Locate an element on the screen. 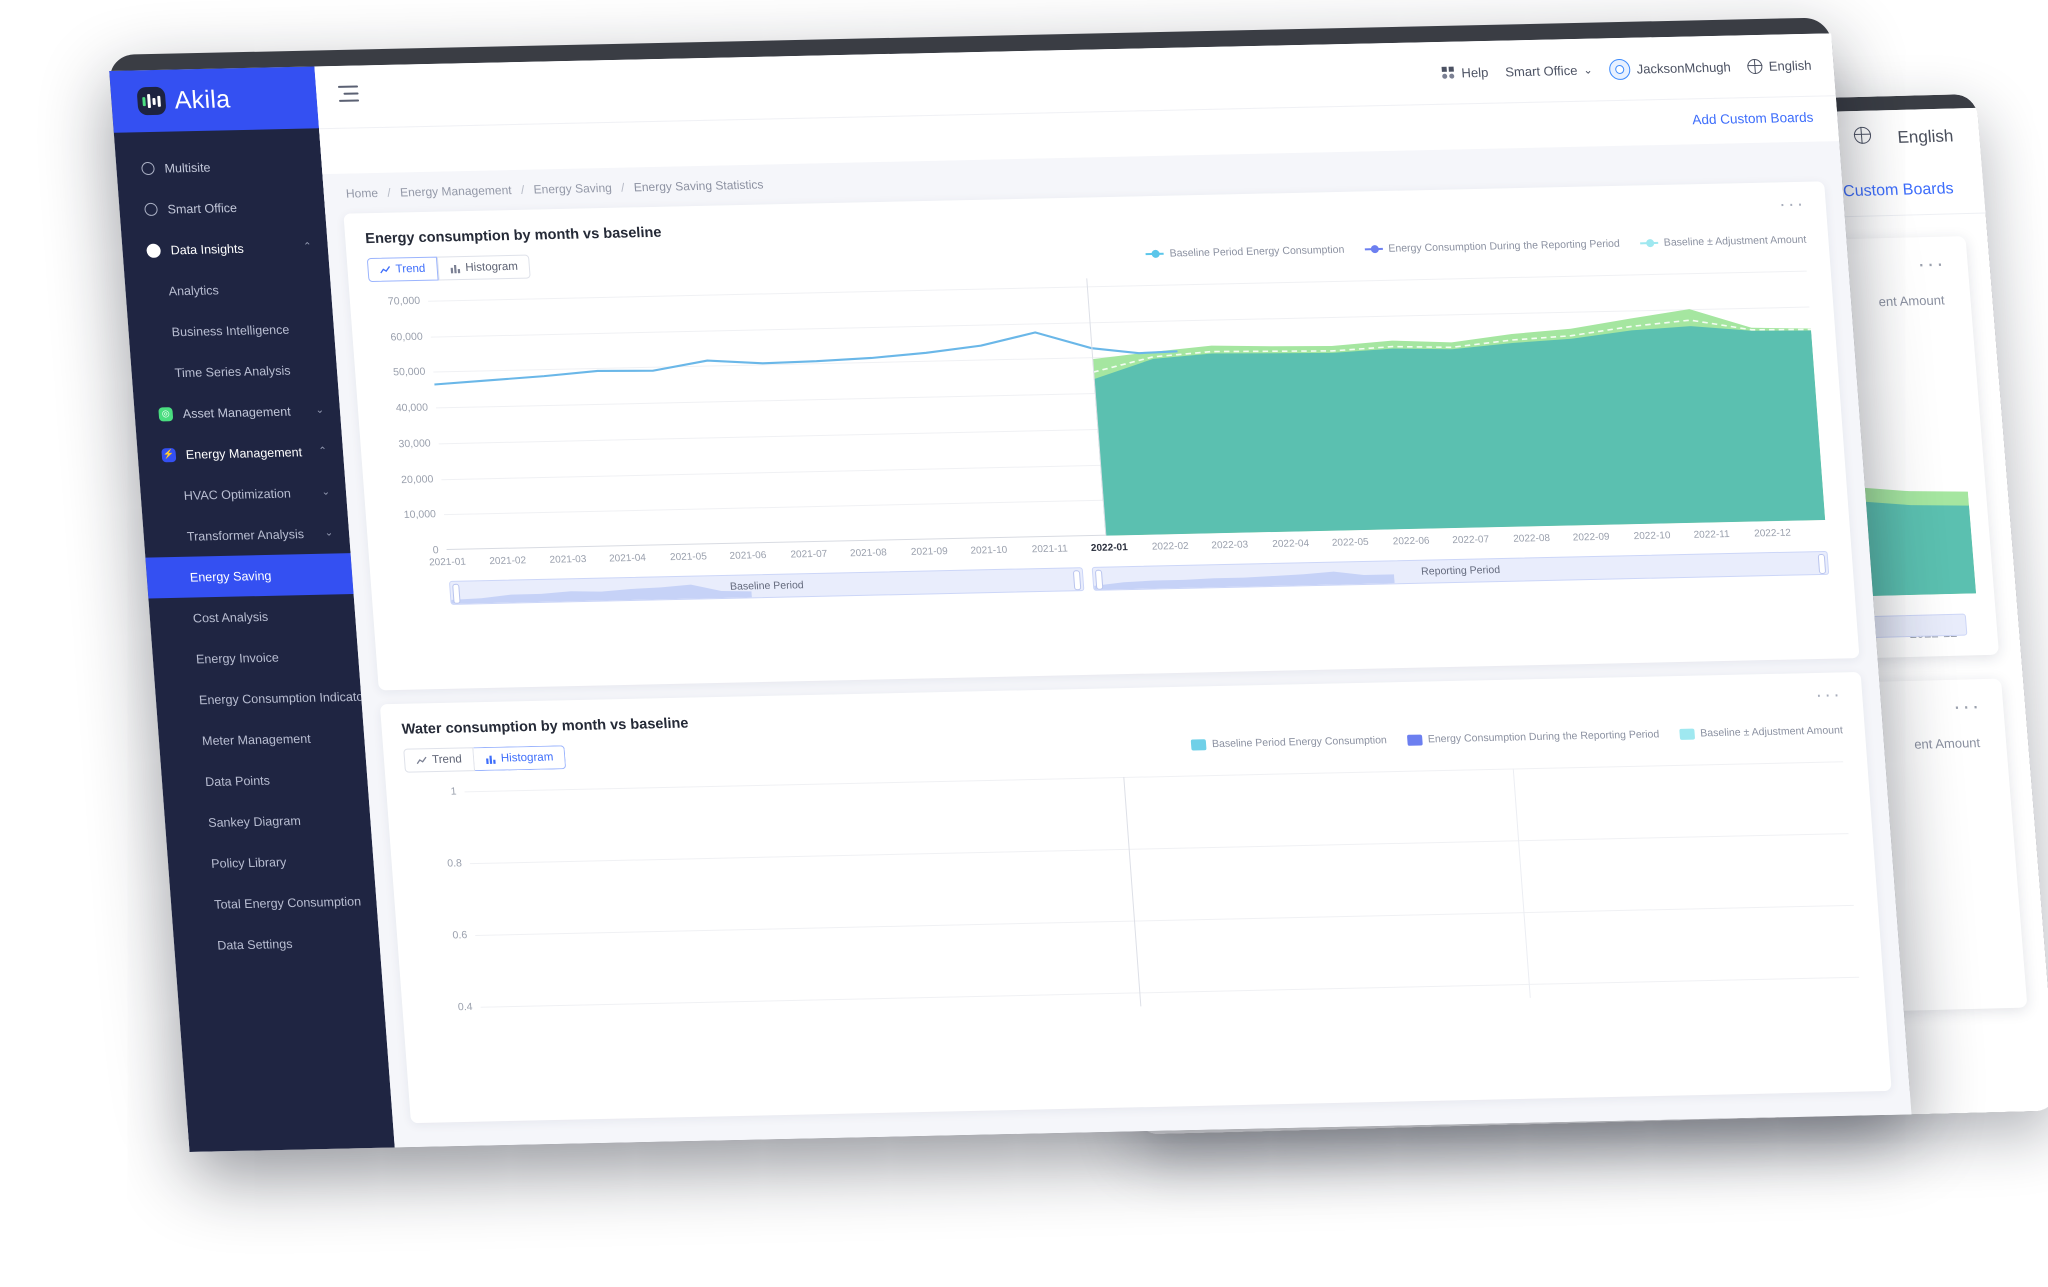 The width and height of the screenshot is (2048, 1287). energy-bolt-icon: ⚡ is located at coordinates (169, 454).